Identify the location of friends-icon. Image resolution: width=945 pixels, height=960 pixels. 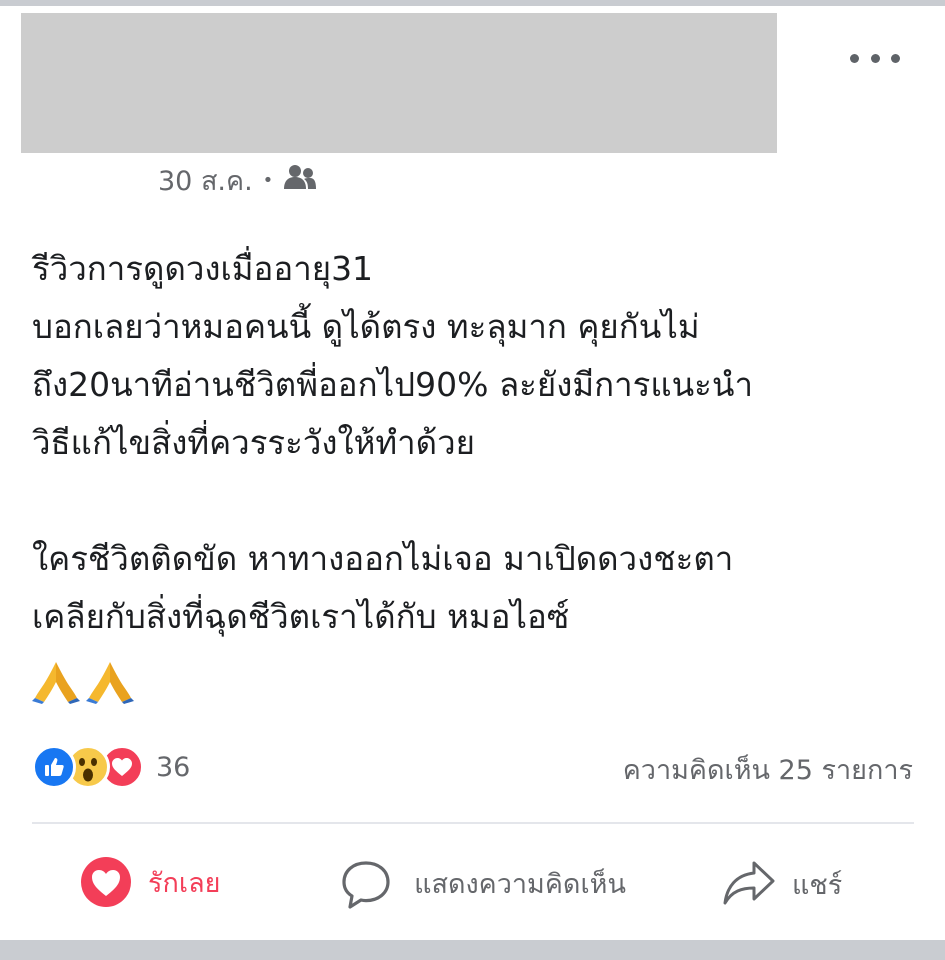
(300, 180).